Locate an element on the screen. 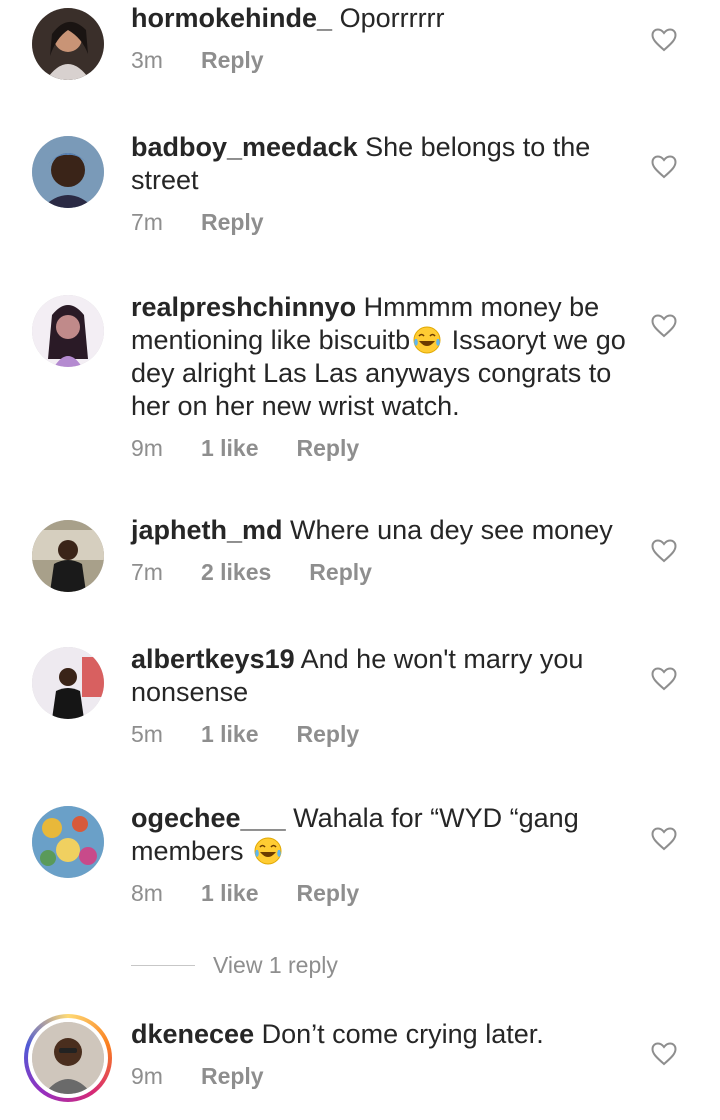 This screenshot has width=720, height=1120. comment-meta: 8m 1 like Reply is located at coordinates (381, 895).